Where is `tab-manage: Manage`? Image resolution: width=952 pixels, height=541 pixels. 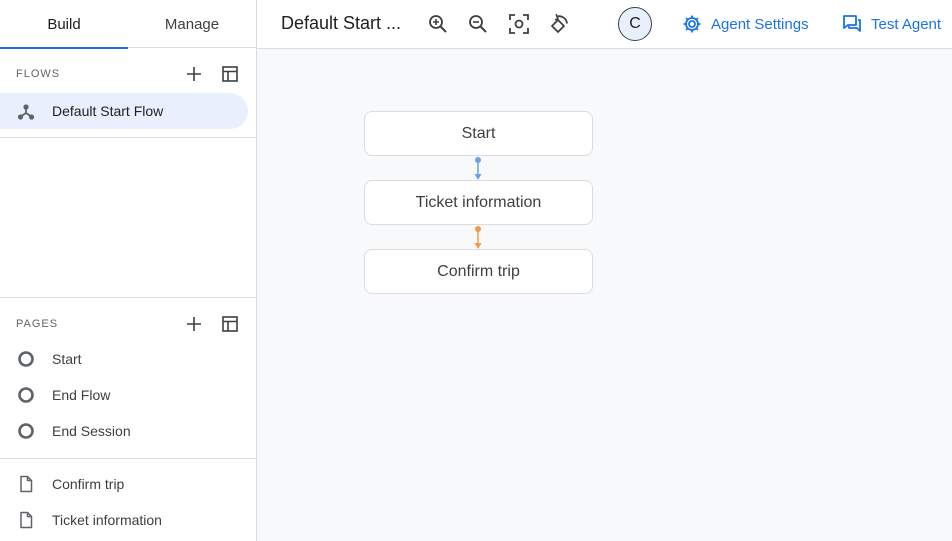 tab-manage: Manage is located at coordinates (192, 24).